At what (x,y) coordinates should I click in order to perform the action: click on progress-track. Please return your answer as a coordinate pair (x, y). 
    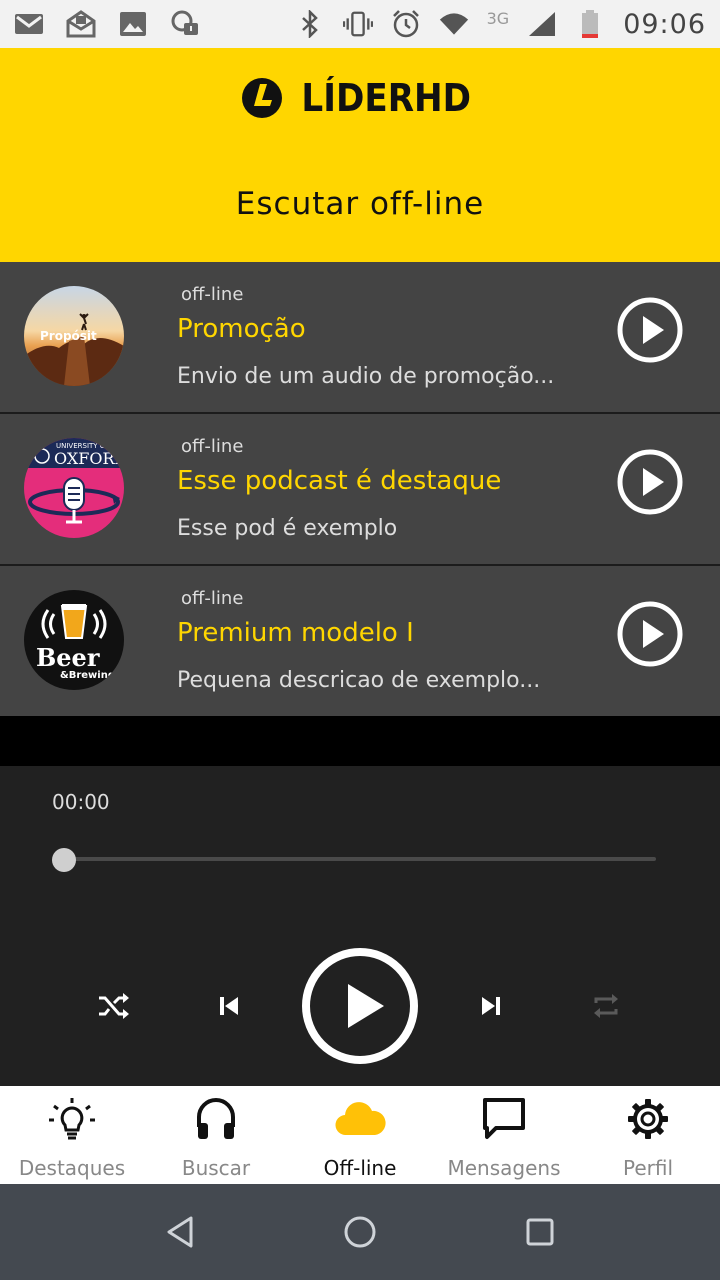
    Looking at the image, I should click on (360, 859).